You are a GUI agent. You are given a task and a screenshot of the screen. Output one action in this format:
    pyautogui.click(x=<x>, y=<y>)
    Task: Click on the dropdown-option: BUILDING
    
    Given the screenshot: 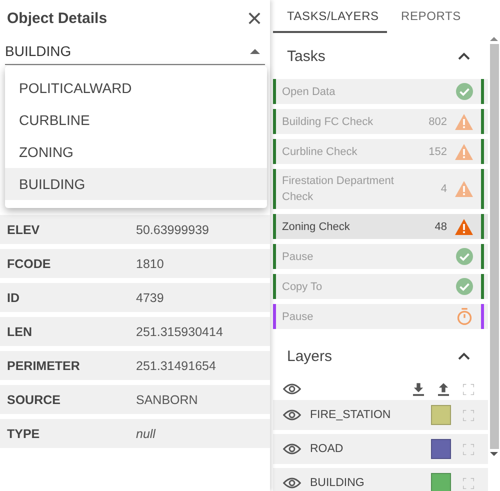 What is the action you would take?
    pyautogui.click(x=136, y=184)
    